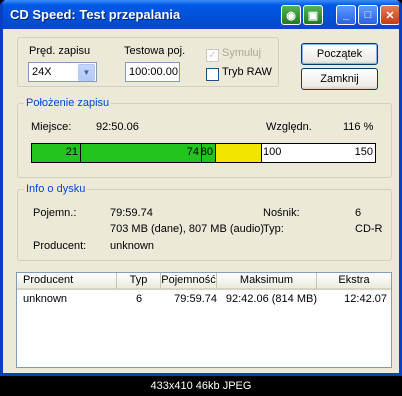 The height and width of the screenshot is (396, 402). I want to click on position-bar: 21 74 80 100 150, so click(203, 153).